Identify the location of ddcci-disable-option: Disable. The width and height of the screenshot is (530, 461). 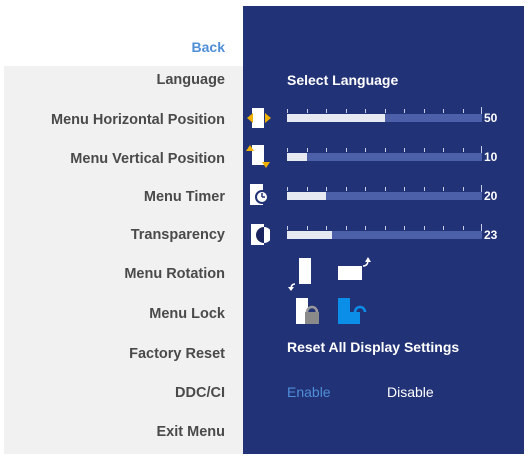
(410, 392).